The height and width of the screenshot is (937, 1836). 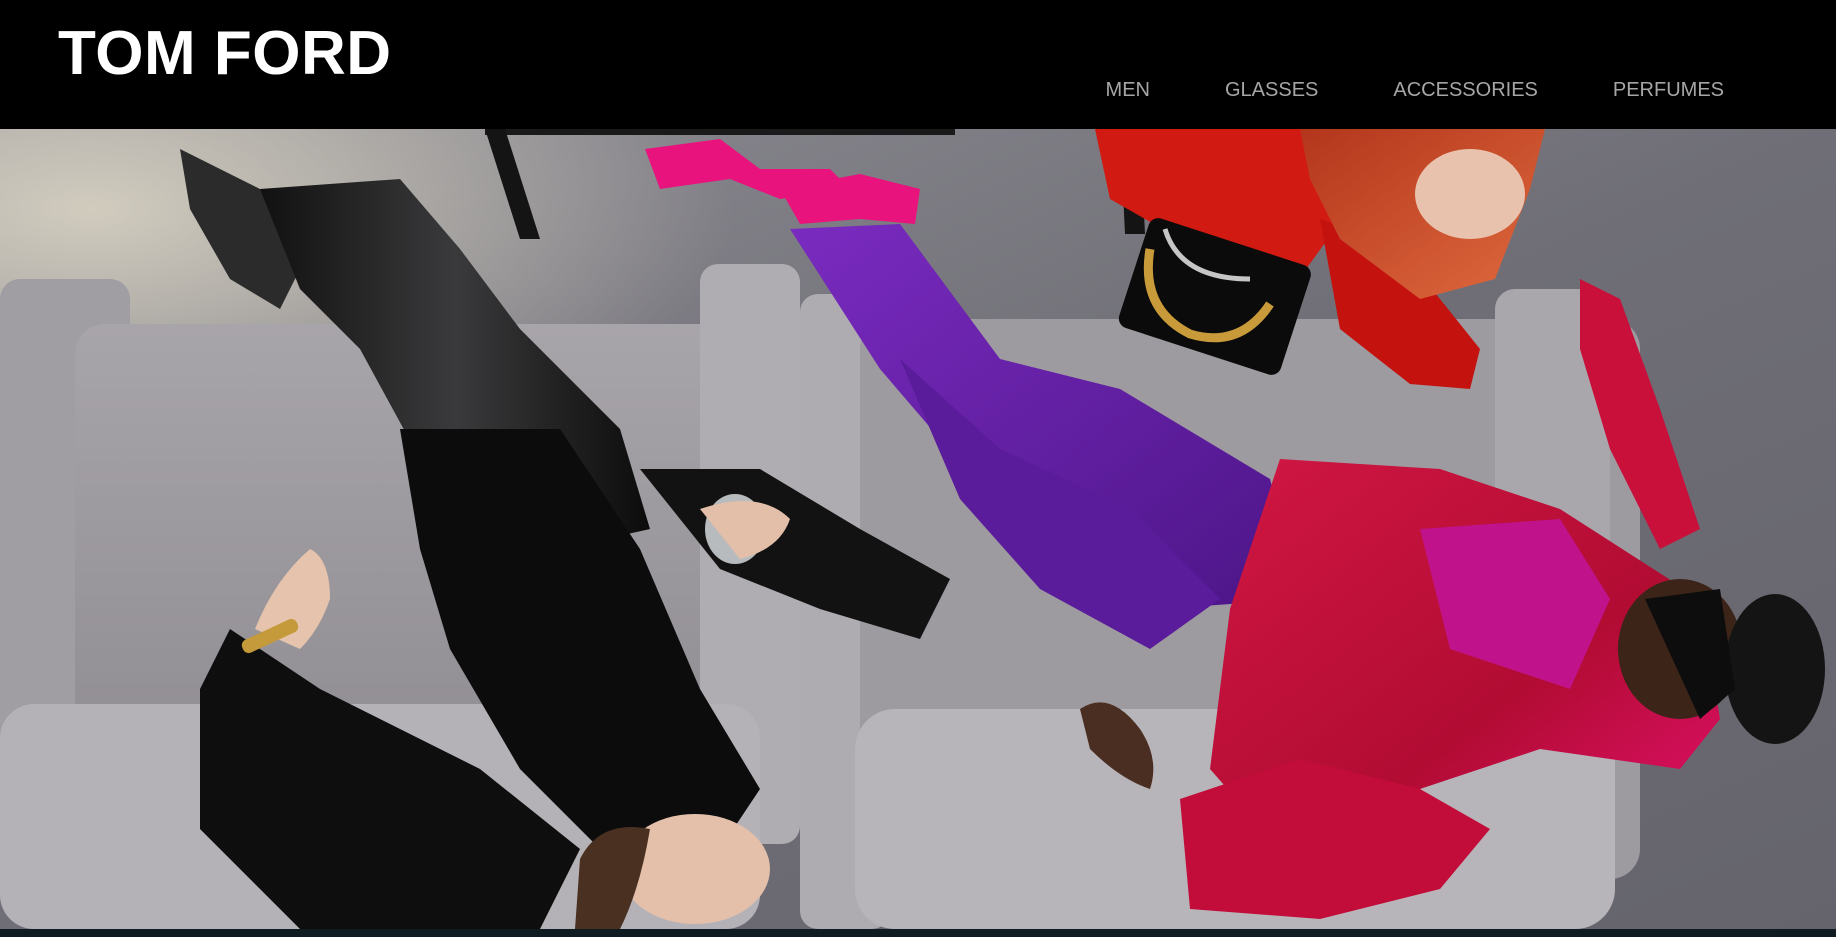 What do you see at coordinates (1465, 90) in the screenshot?
I see `nav-item-accessories: ACCESSORIES` at bounding box center [1465, 90].